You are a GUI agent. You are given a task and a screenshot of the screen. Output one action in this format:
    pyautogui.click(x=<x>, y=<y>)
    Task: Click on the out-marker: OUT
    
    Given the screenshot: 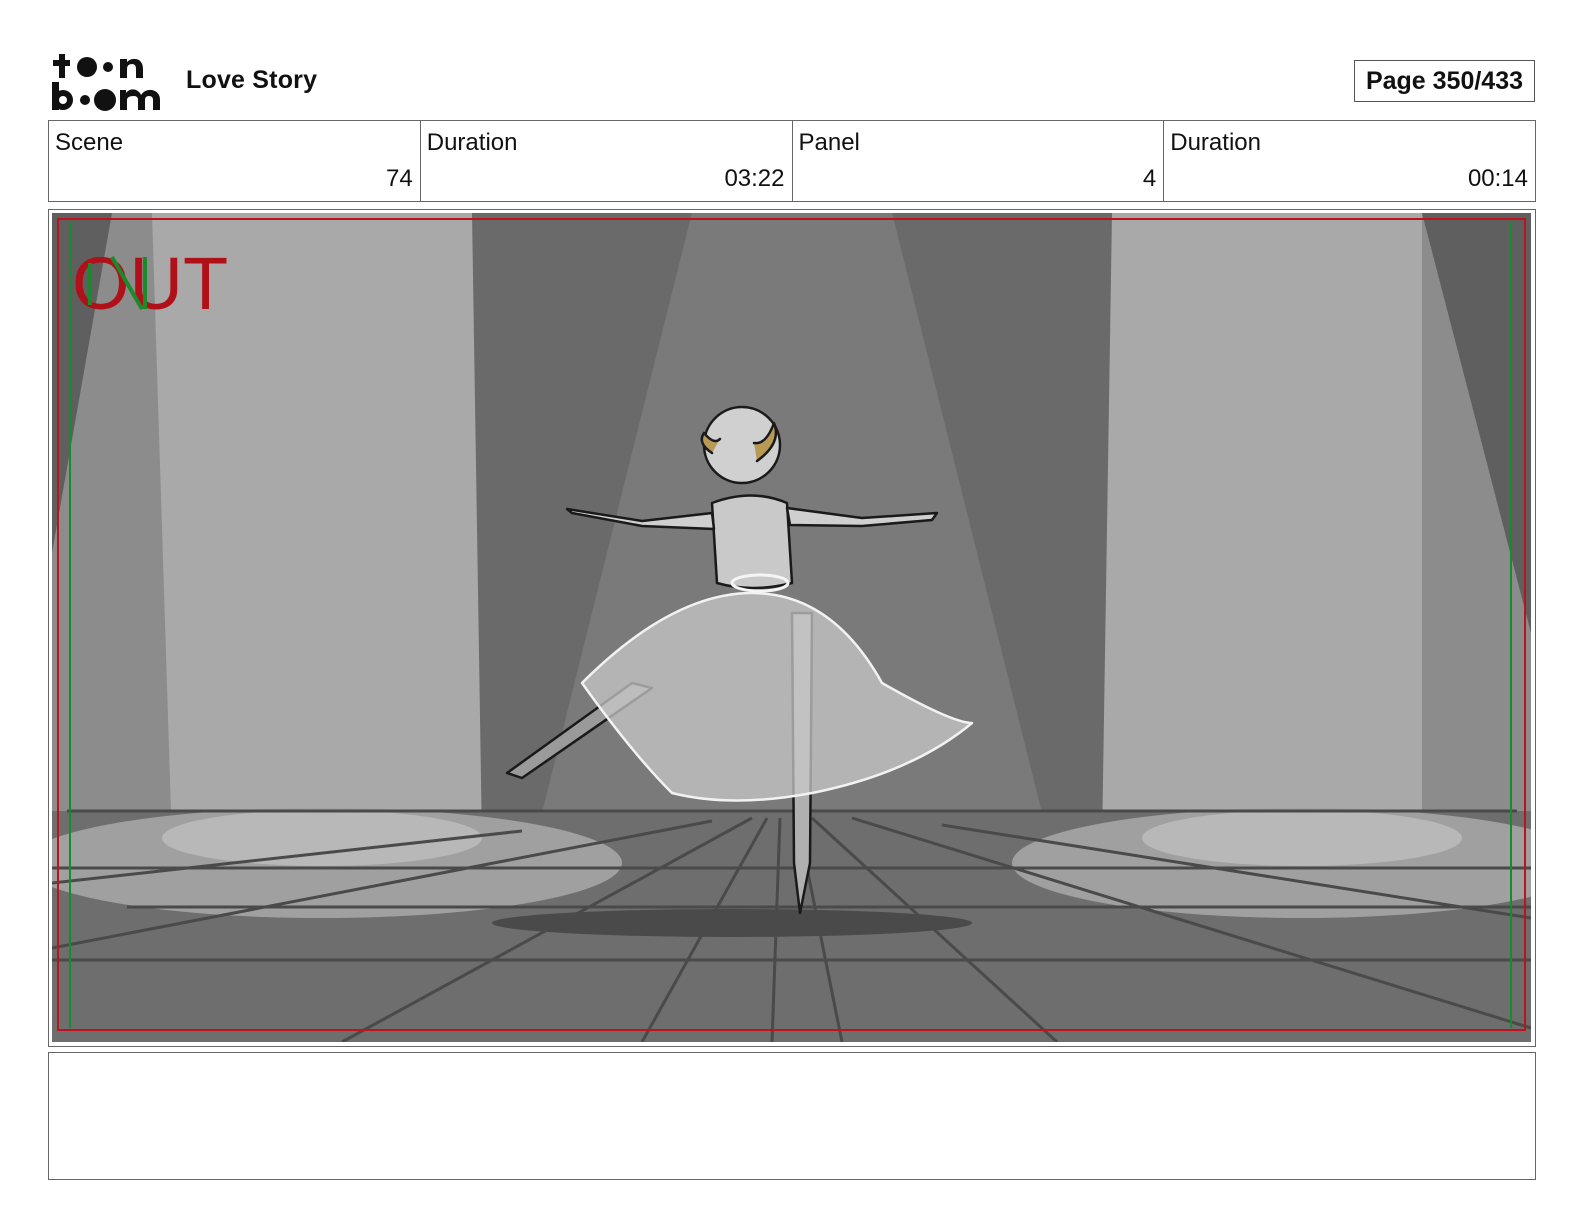 What is the action you would take?
    pyautogui.click(x=150, y=283)
    